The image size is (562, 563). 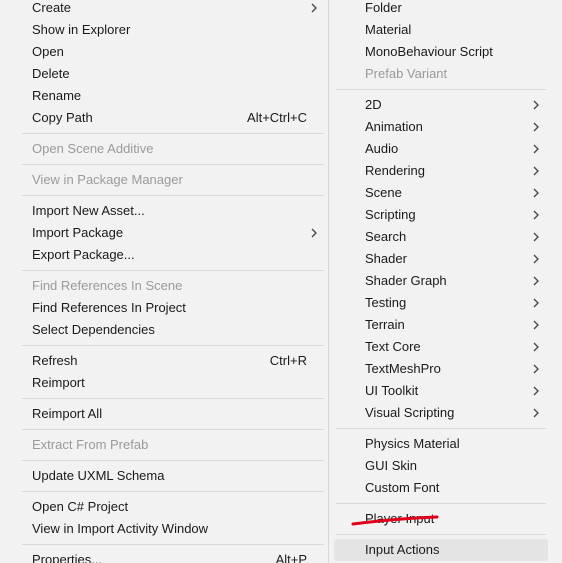 What do you see at coordinates (164, 52) in the screenshot?
I see `menu-item-open: Open` at bounding box center [164, 52].